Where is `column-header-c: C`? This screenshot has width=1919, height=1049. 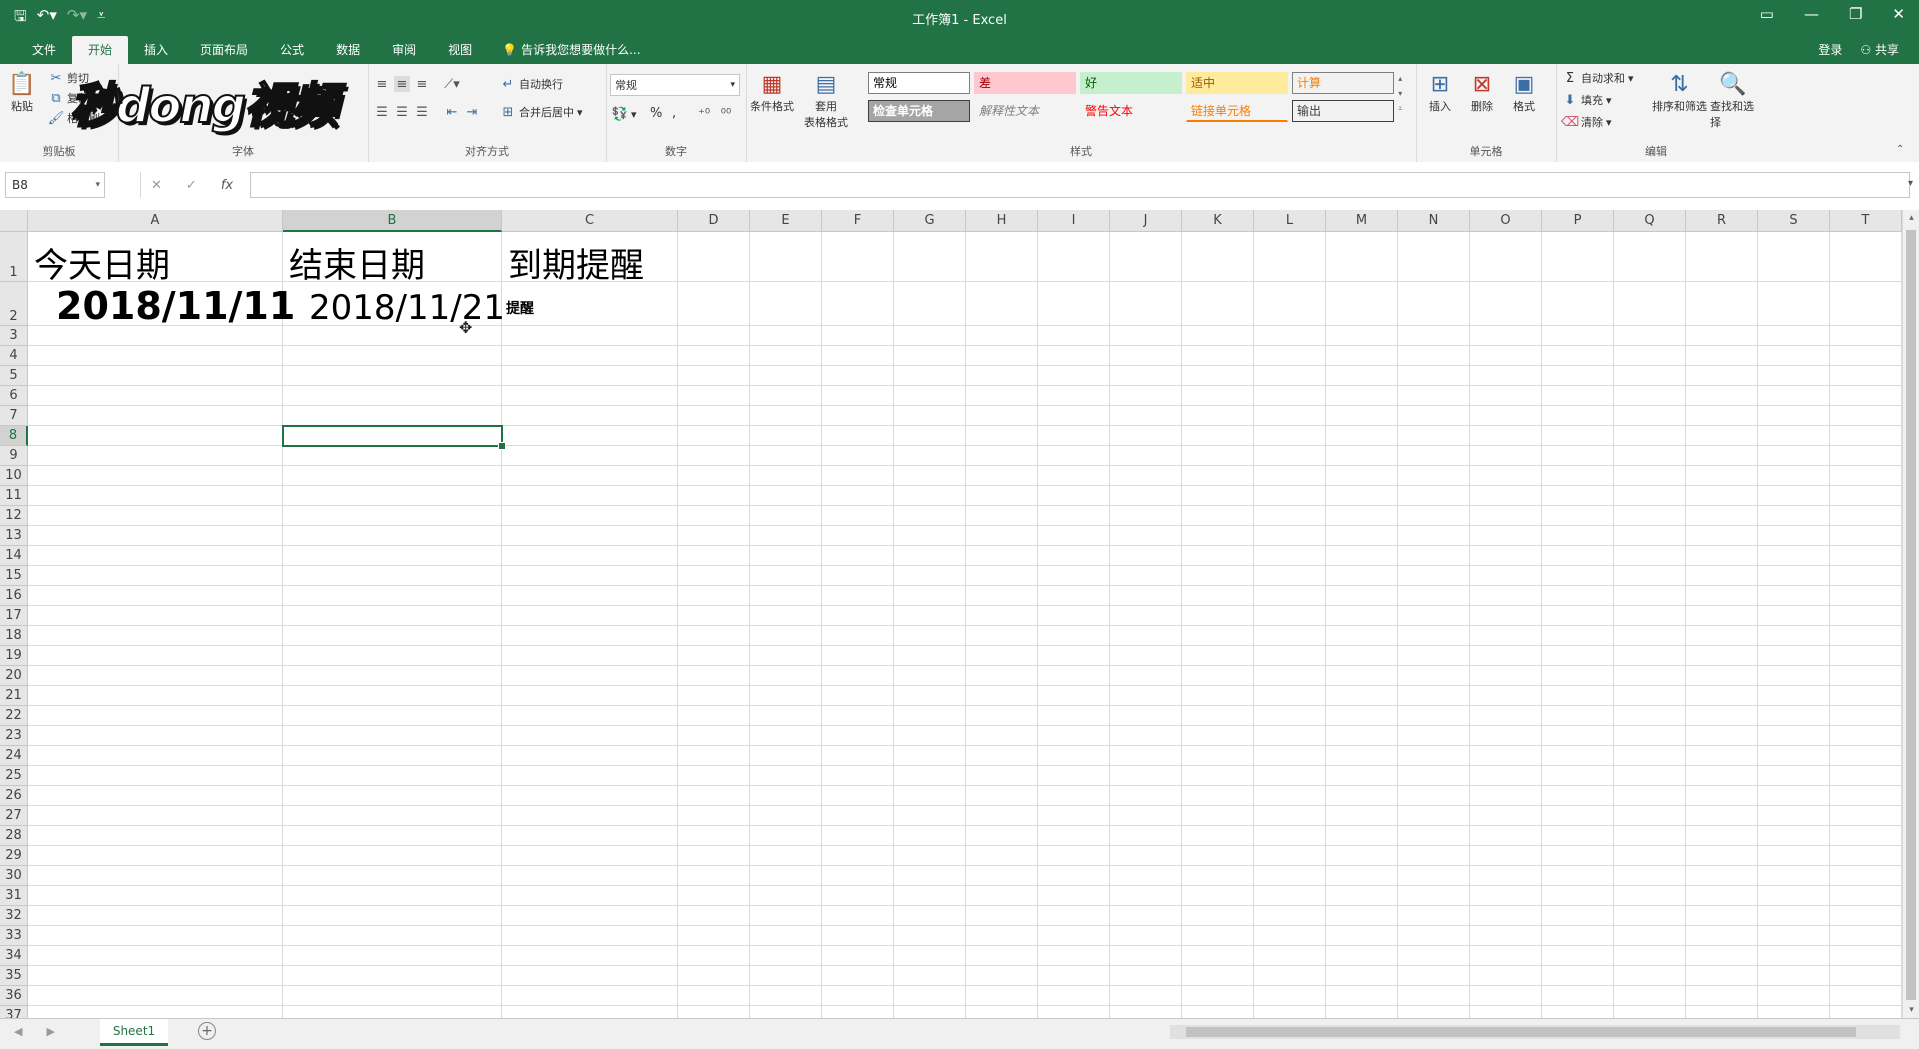
column-header-c: C is located at coordinates (590, 221).